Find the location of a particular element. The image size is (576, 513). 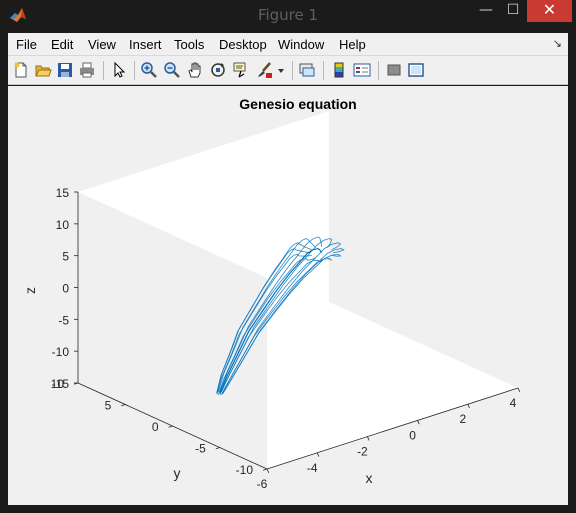

open-file-icon is located at coordinates (43, 70).